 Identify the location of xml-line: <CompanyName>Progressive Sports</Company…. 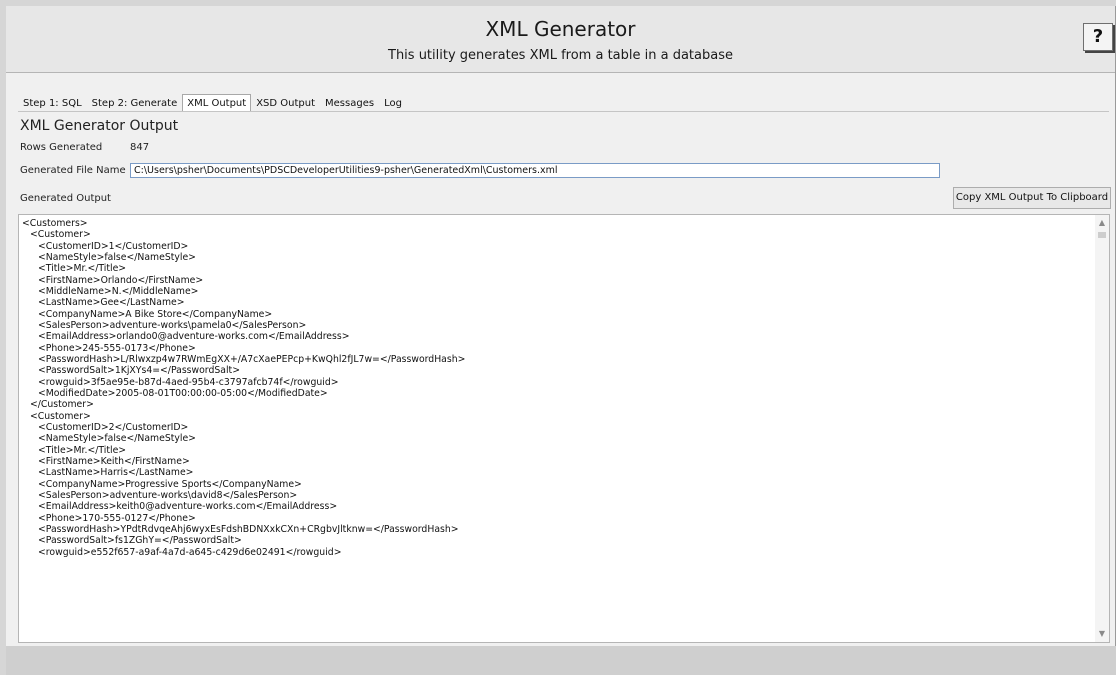
(170, 484).